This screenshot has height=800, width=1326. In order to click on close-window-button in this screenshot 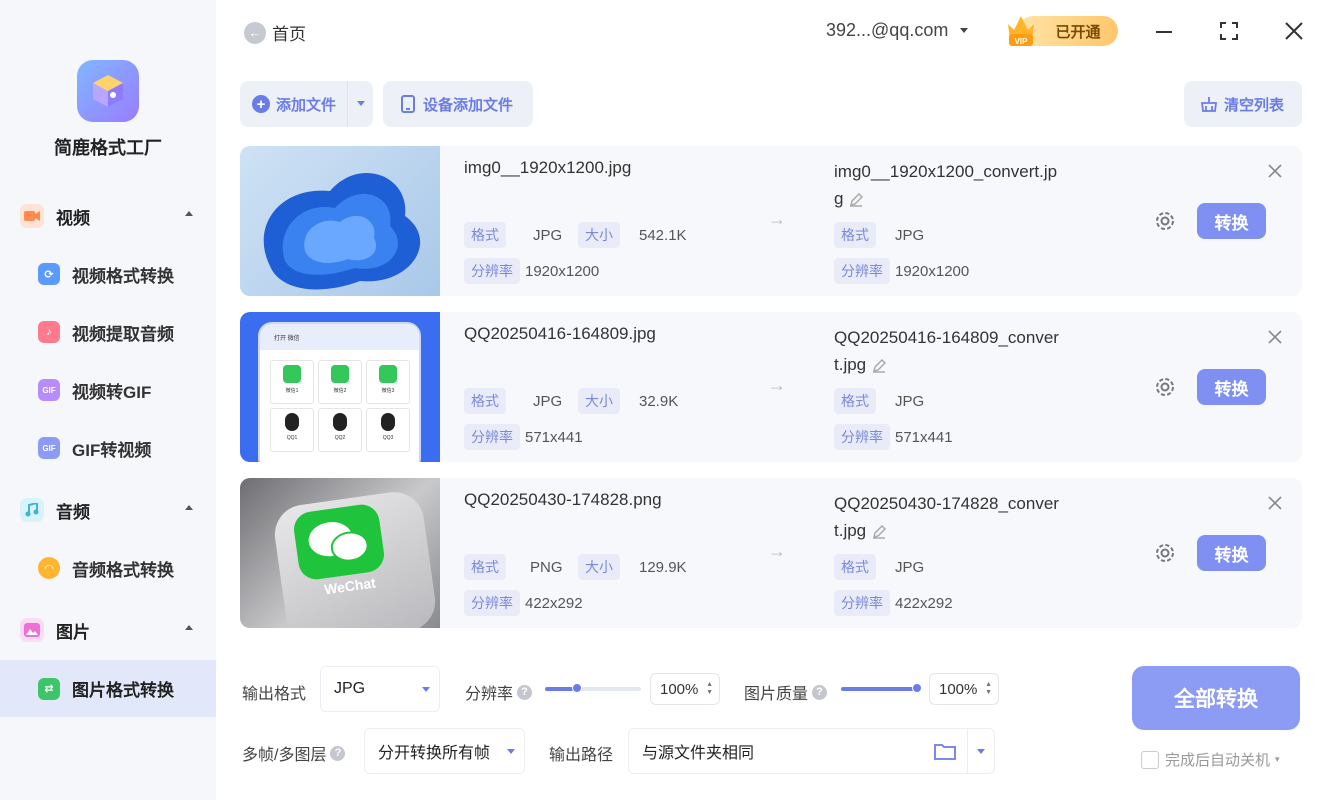, I will do `click(1294, 31)`.